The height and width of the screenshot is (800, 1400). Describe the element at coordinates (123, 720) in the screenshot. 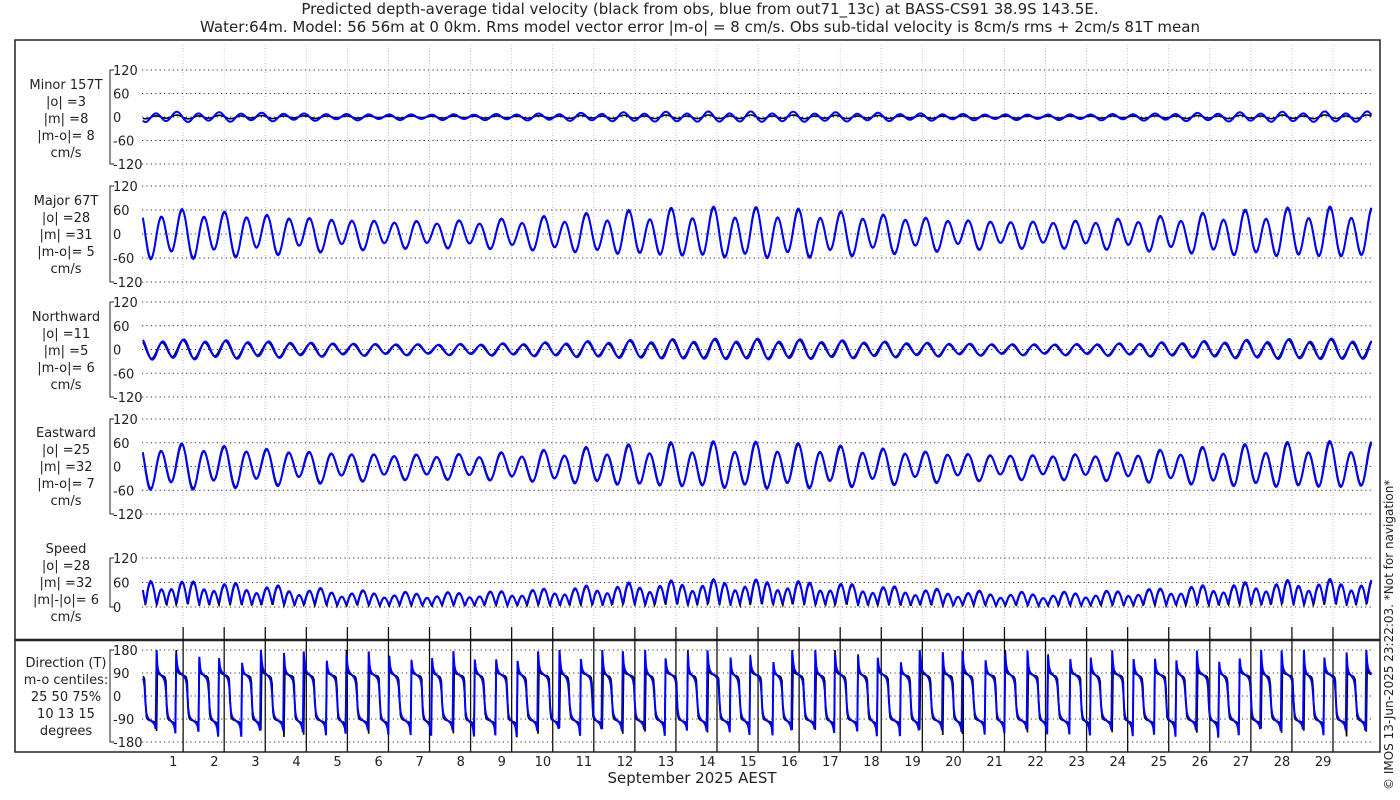

I see `y-tick-label: -90` at that location.